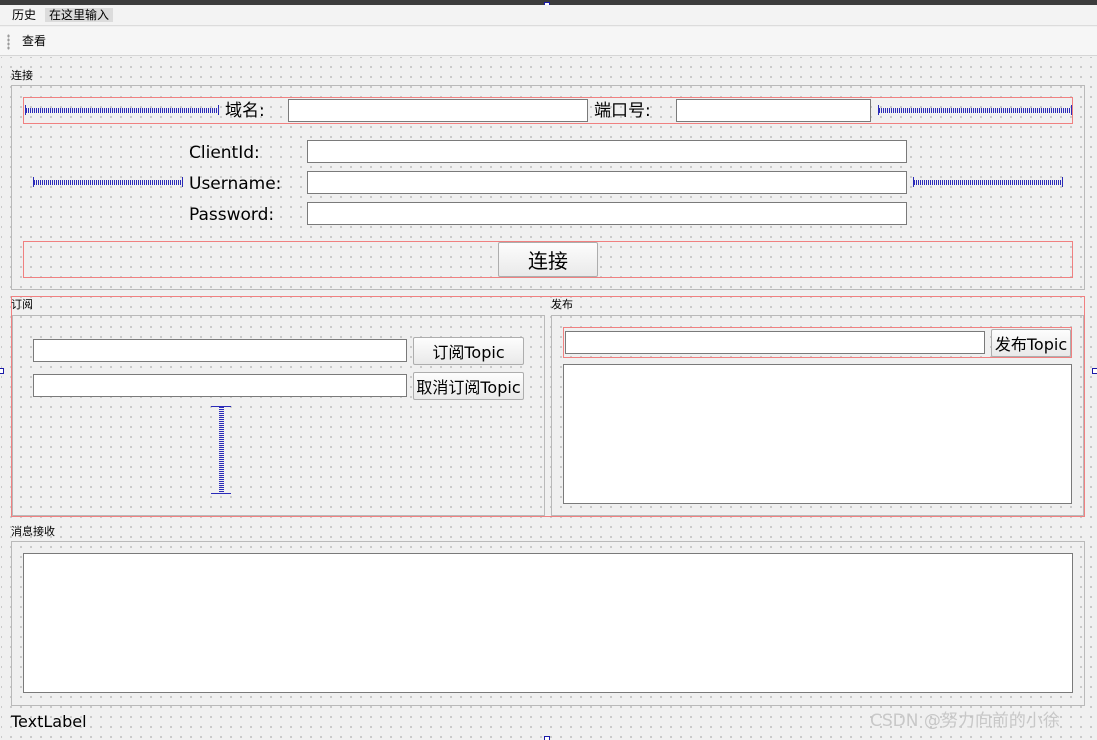 The height and width of the screenshot is (740, 1097). What do you see at coordinates (607, 151) in the screenshot?
I see `client-id-input` at bounding box center [607, 151].